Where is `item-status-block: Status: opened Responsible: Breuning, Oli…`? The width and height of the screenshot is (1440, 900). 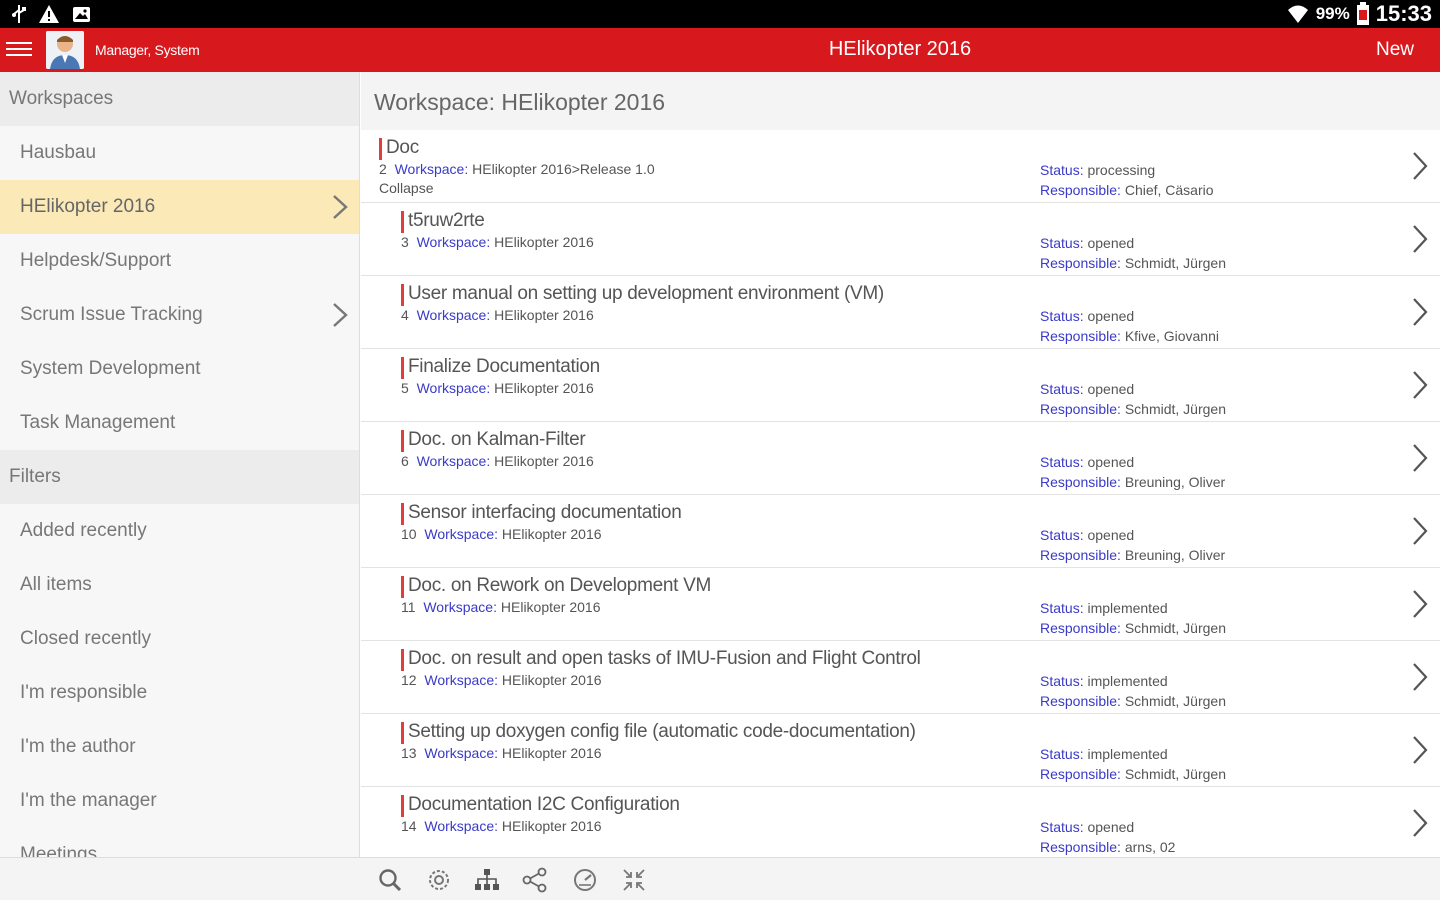 item-status-block: Status: opened Responsible: Breuning, Oli… is located at coordinates (1132, 545).